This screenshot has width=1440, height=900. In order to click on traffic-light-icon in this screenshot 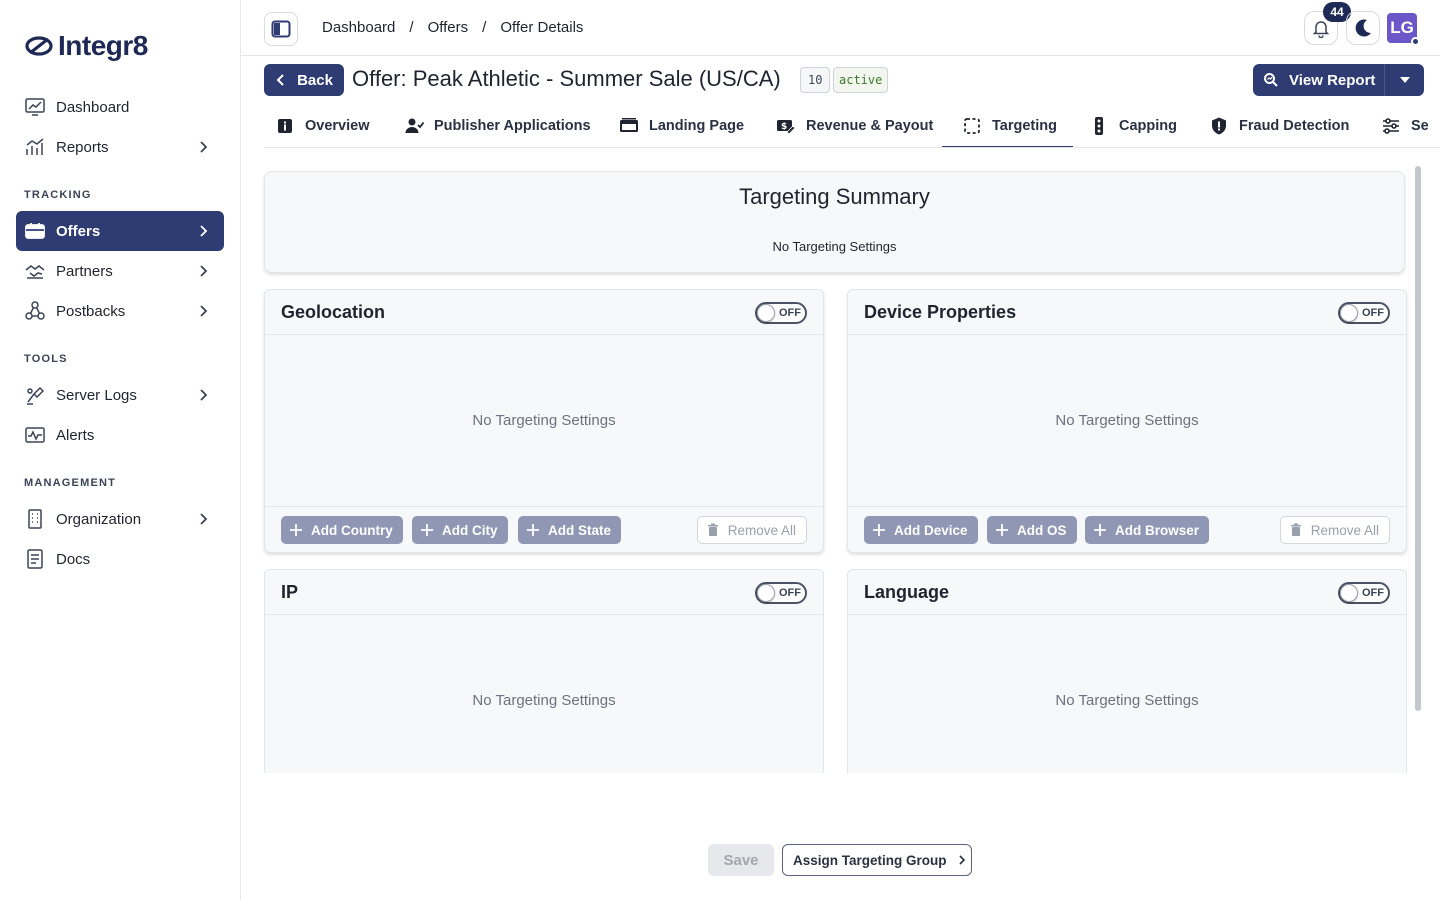, I will do `click(1099, 126)`.